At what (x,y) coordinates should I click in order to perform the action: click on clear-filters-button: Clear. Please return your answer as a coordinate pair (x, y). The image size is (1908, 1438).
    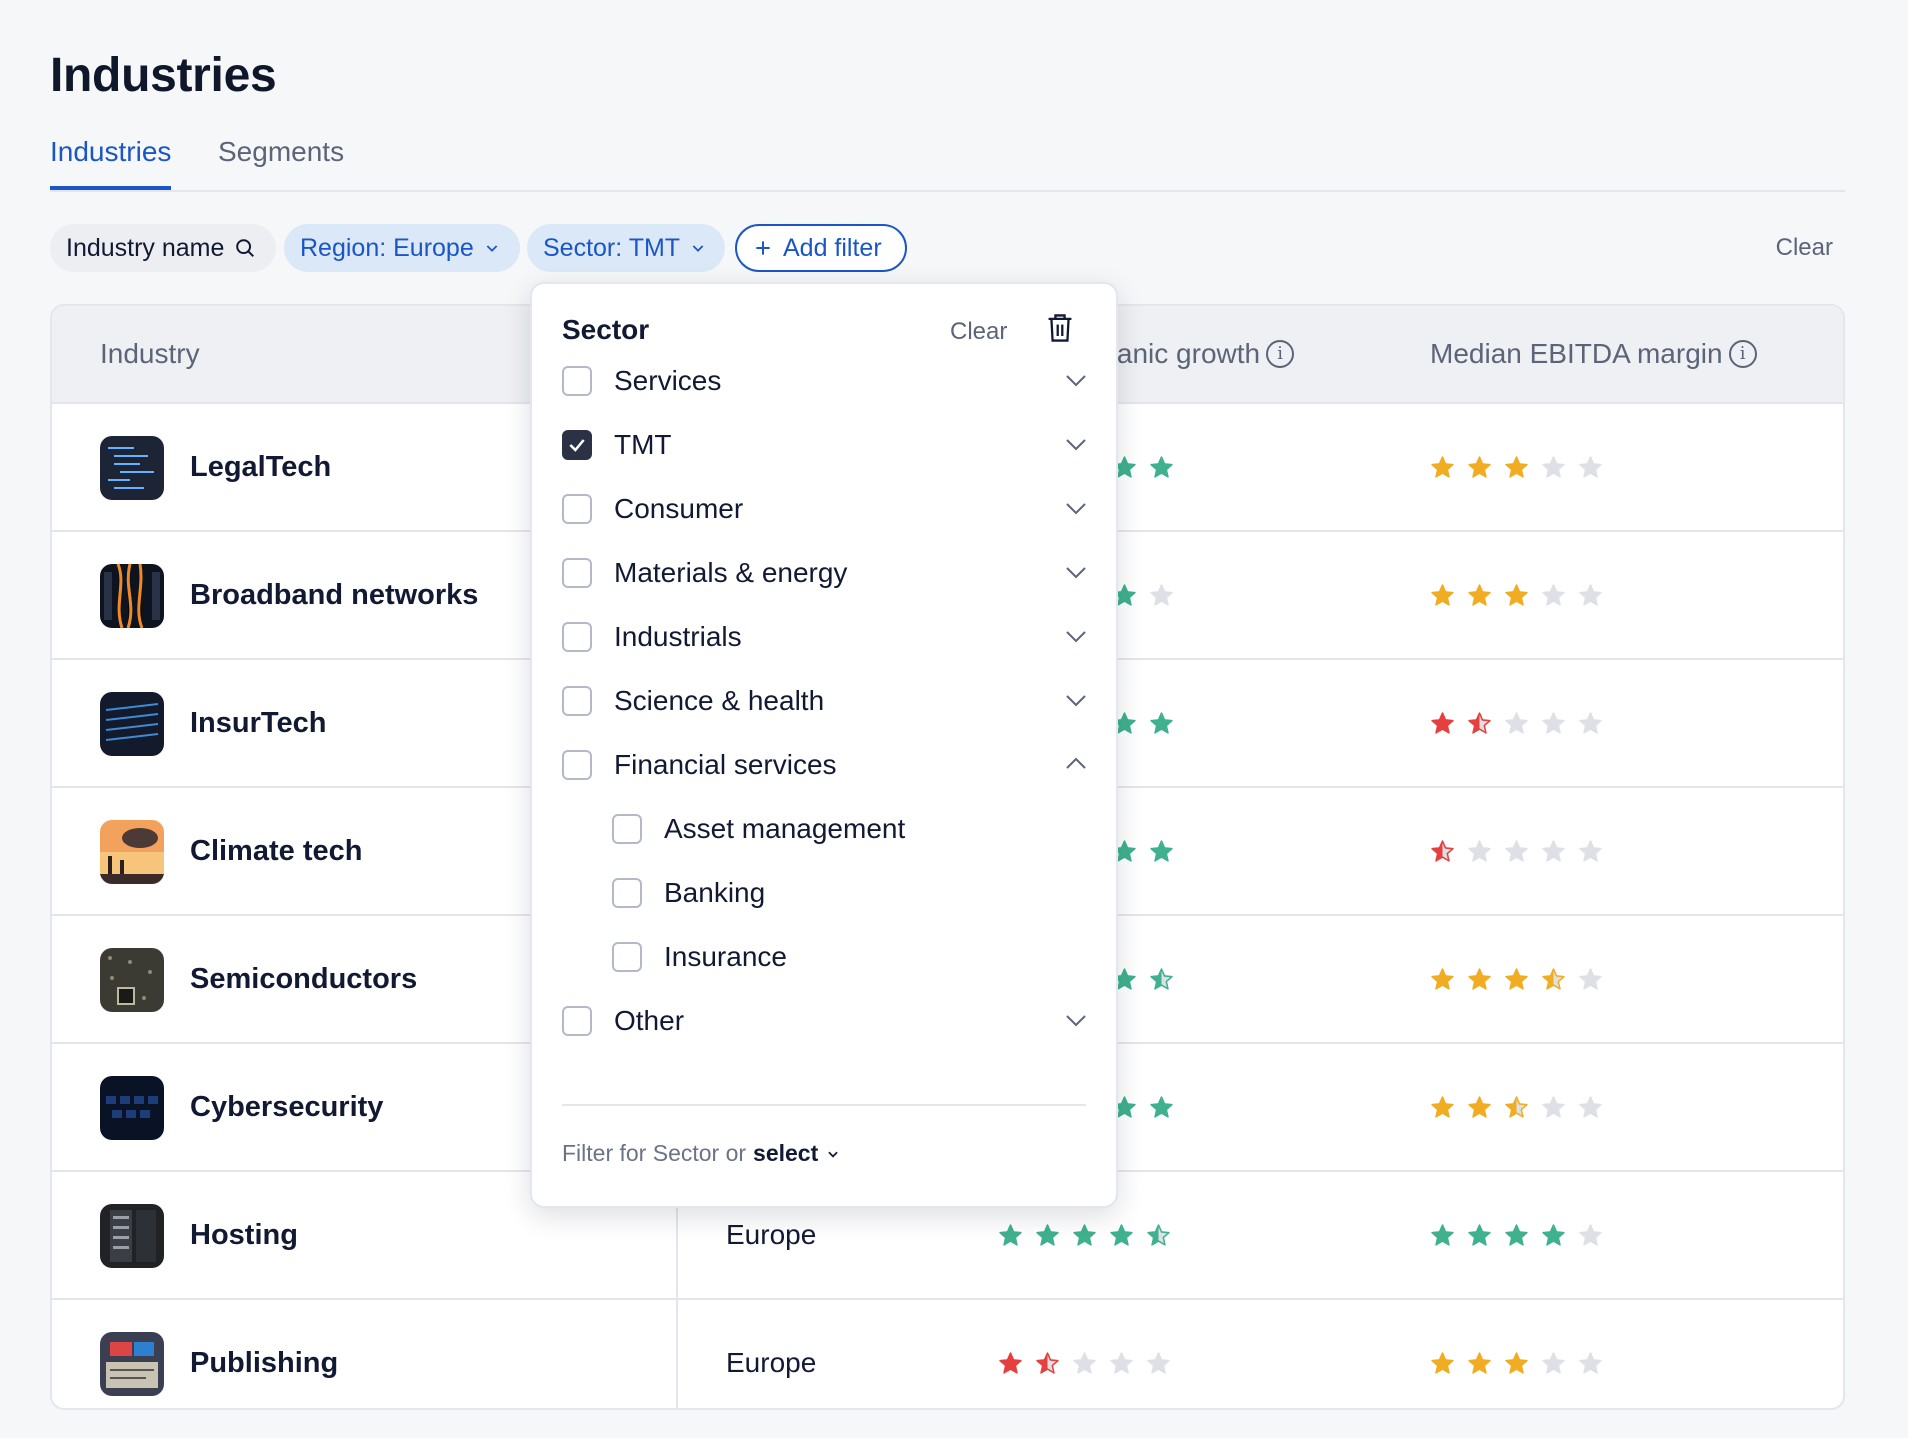
    Looking at the image, I should click on (1804, 248).